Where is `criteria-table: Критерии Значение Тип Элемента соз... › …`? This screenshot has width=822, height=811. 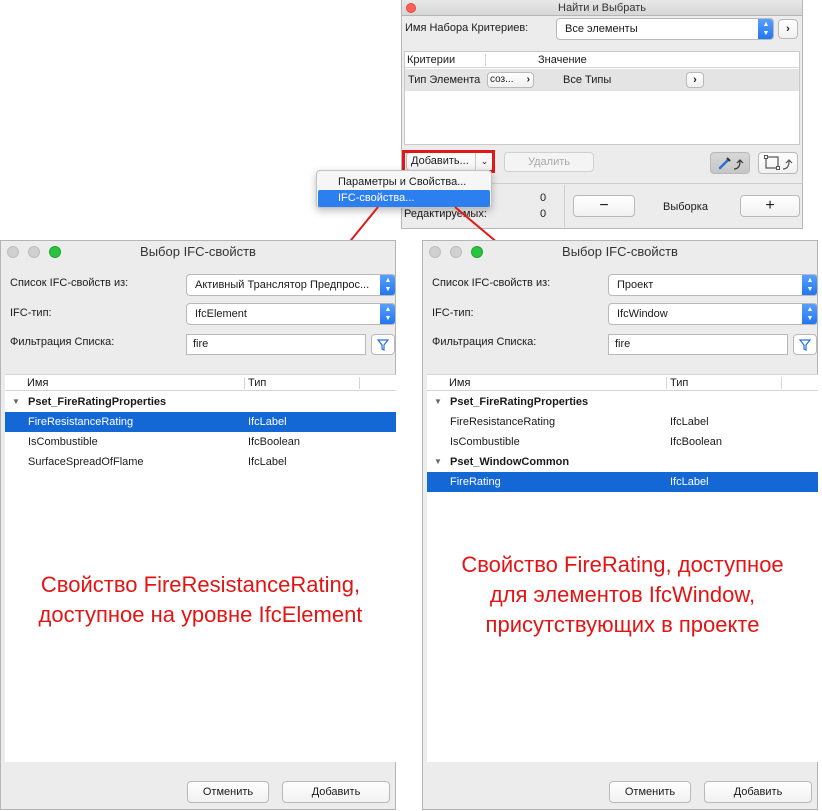
criteria-table: Критерии Значение Тип Элемента соз... › … is located at coordinates (602, 98).